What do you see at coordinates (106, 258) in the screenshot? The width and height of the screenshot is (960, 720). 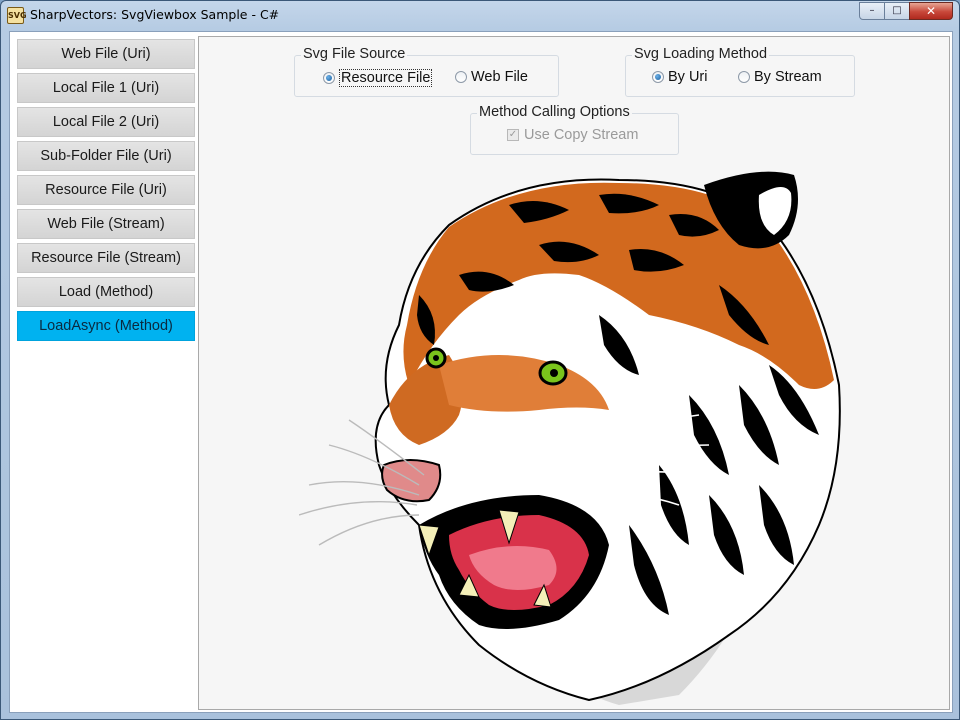 I see `sidebar-item-resource-file-stream: Resource File (Stream)` at bounding box center [106, 258].